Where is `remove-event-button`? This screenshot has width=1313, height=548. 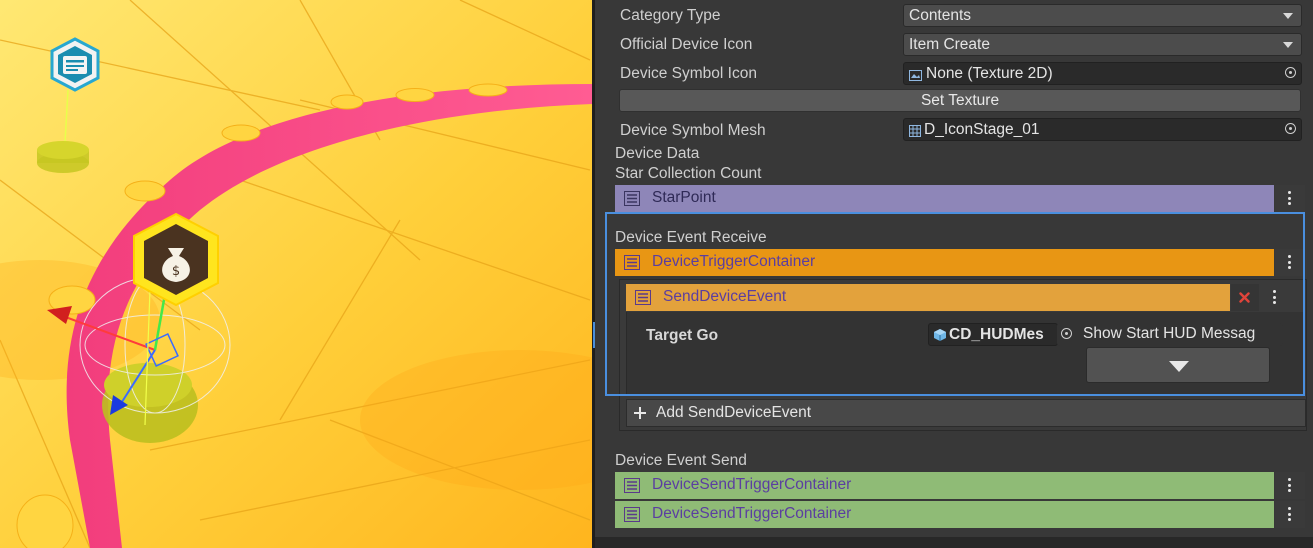
remove-event-button is located at coordinates (1245, 297).